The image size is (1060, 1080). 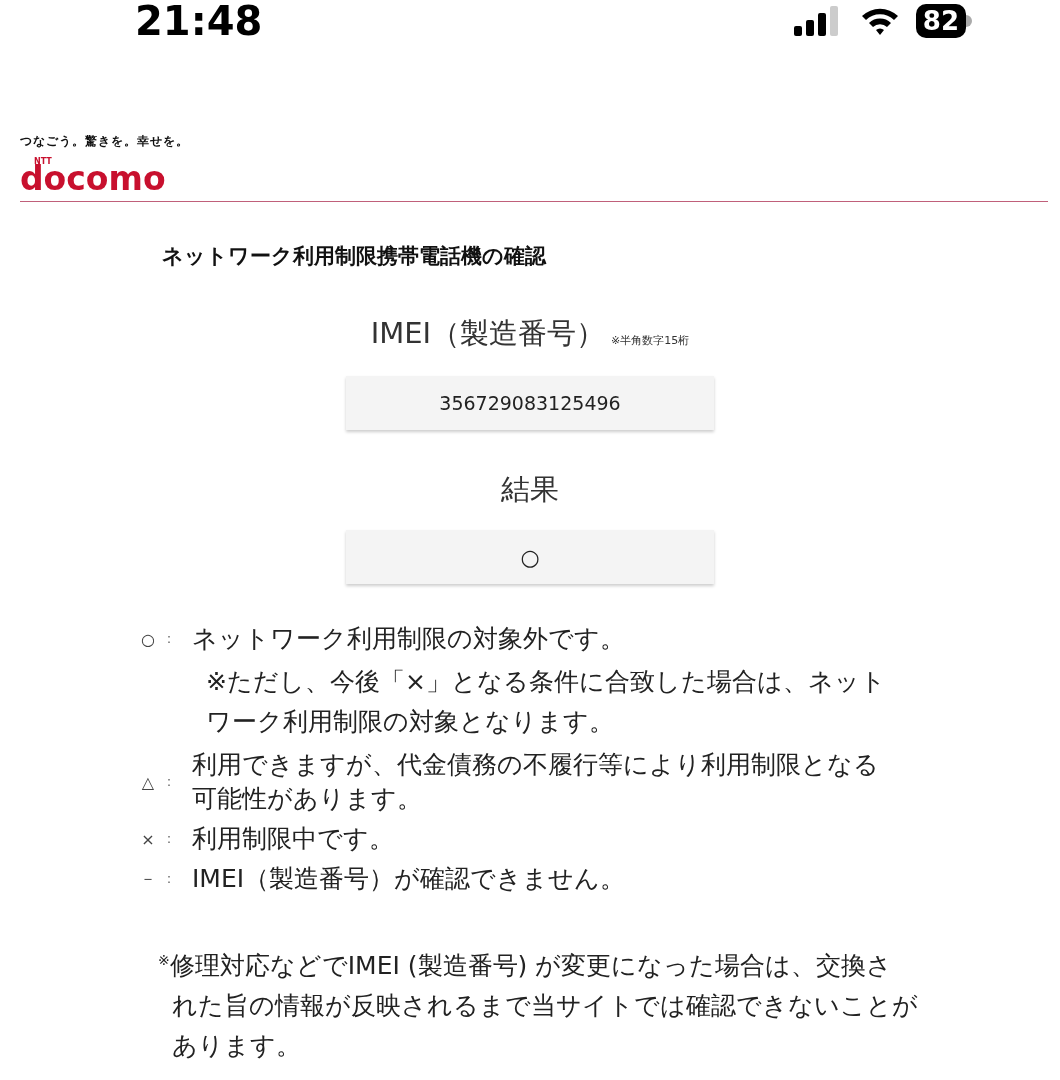 I want to click on footnote-text: $^{※}$修理対応などでIMEI (製造番号) が変更になった場合は、交換された旨の情報が反映されるまで当サイトでは確認できないことがあります。, so click(x=538, y=1006).